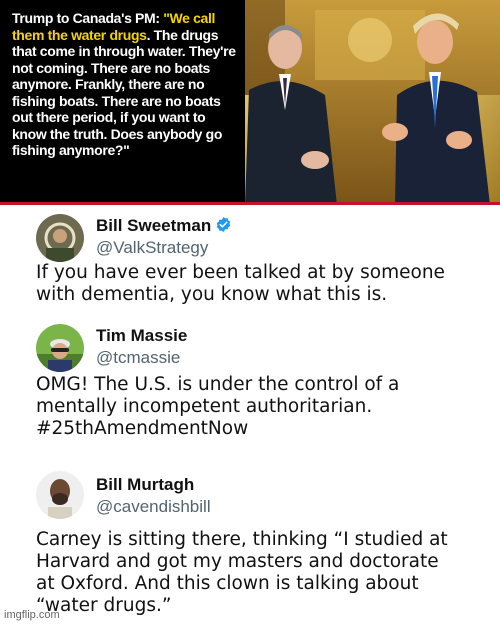 The width and height of the screenshot is (500, 625). Describe the element at coordinates (141, 336) in the screenshot. I see `author-name: Tim Massie` at that location.